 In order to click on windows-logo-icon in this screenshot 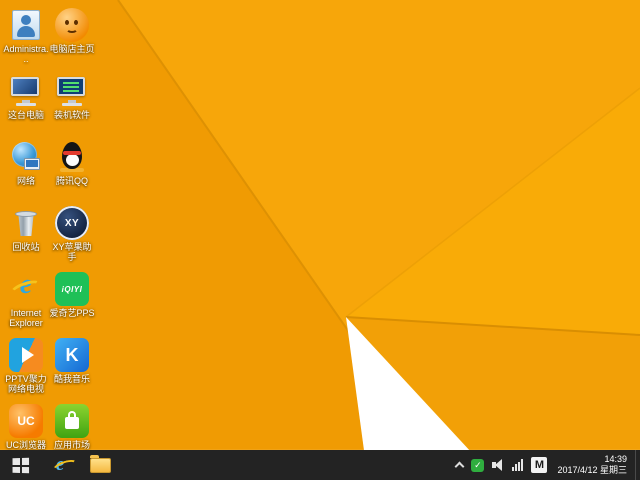, I will do `click(20, 465)`.